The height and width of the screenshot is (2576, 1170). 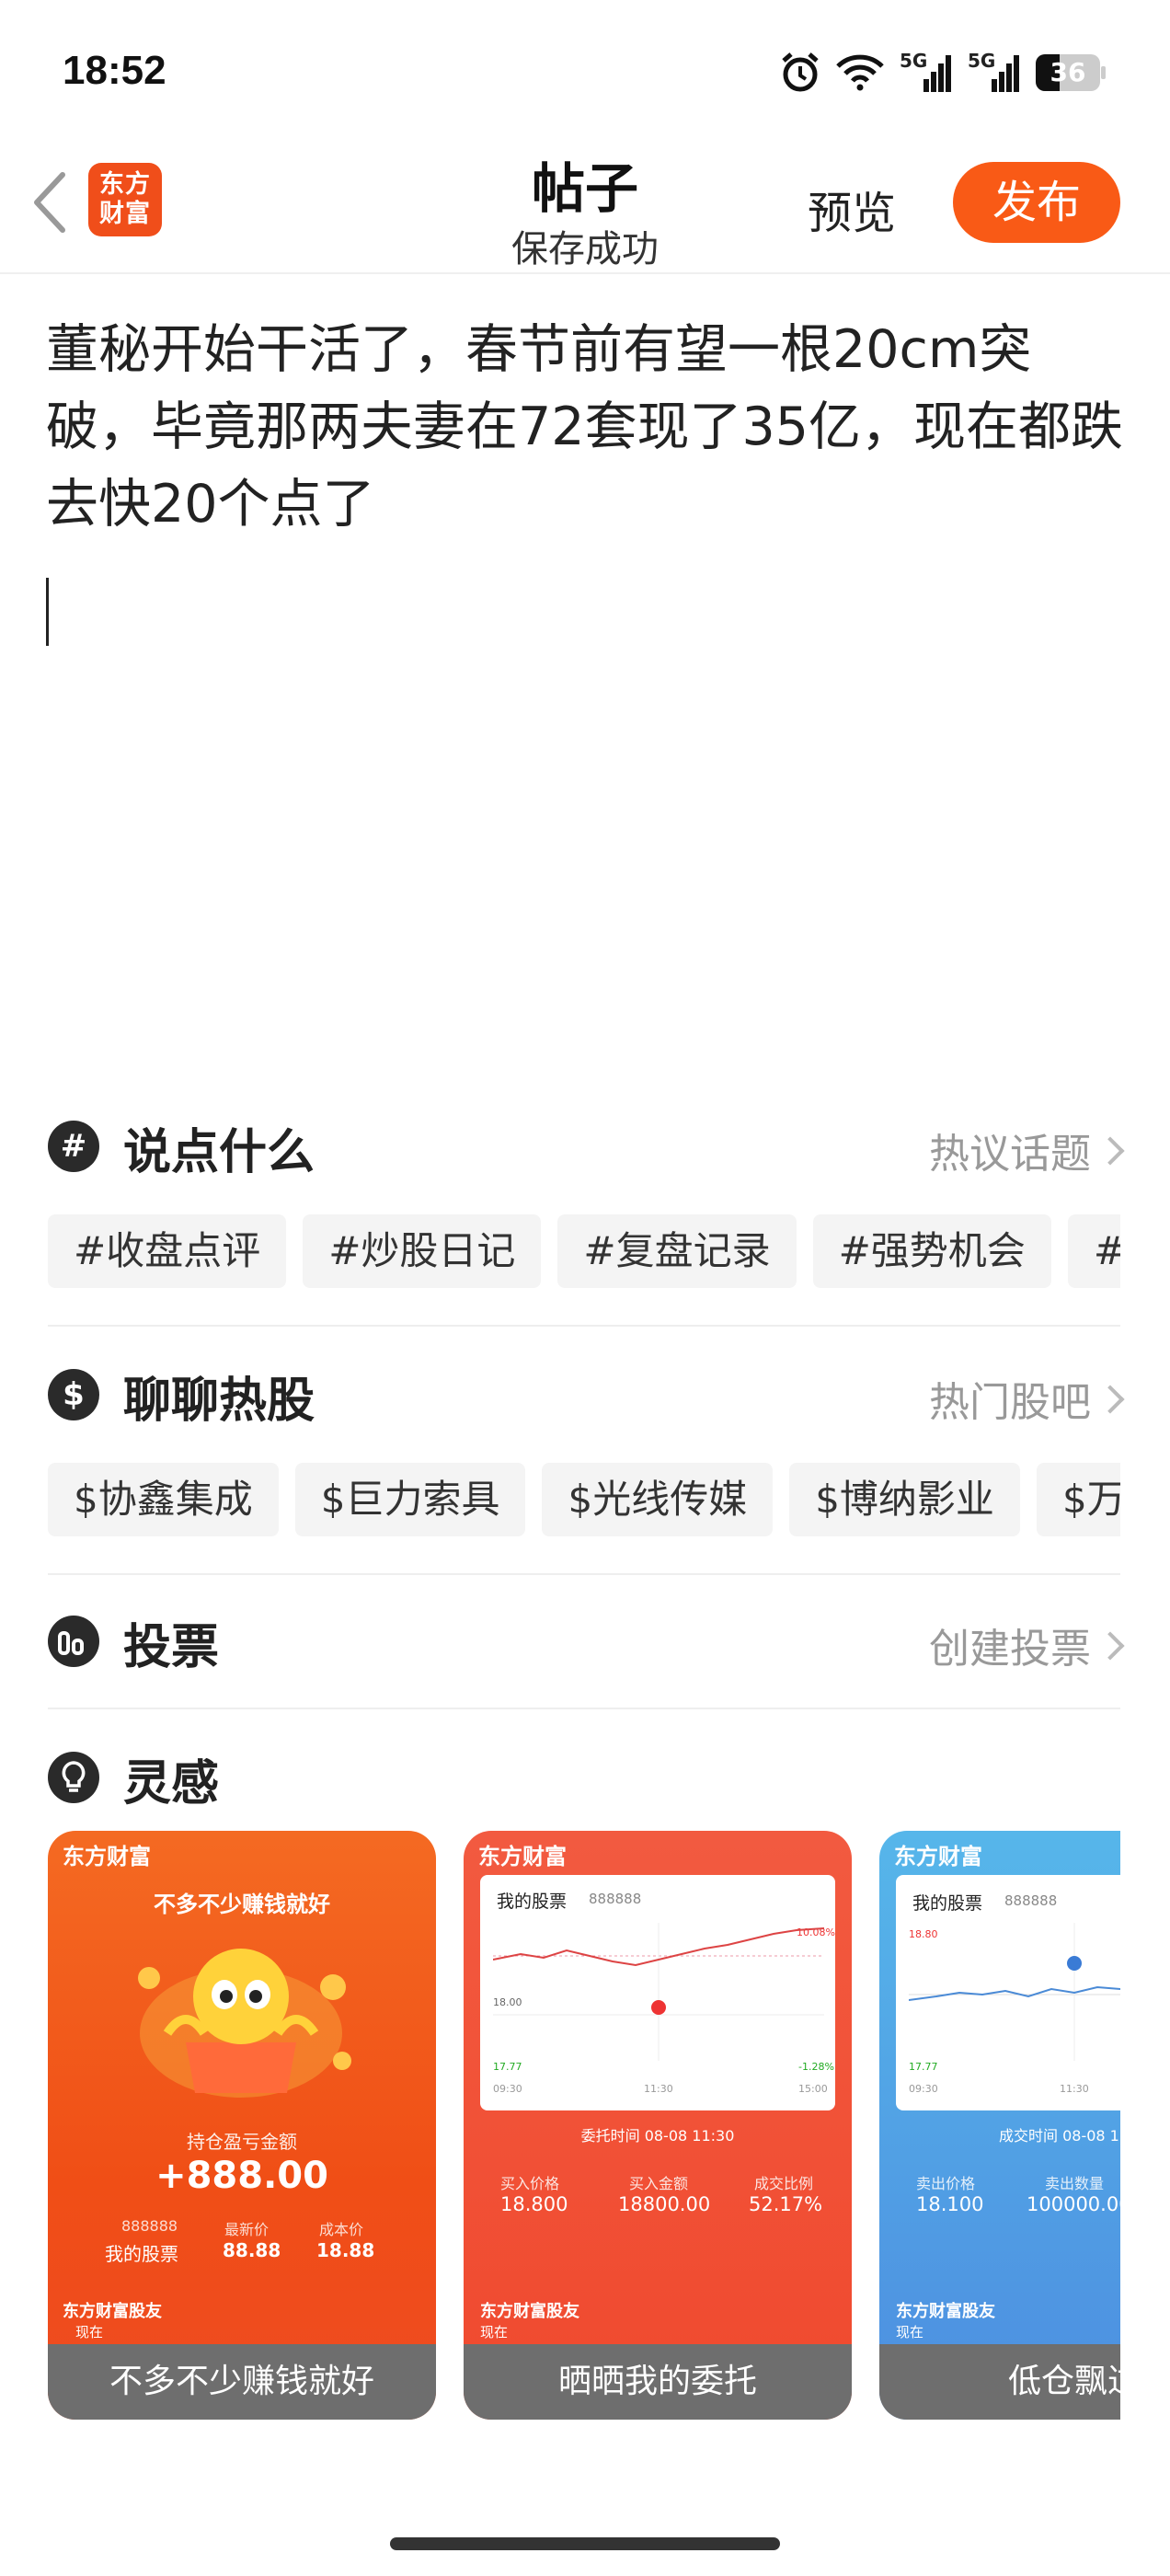 I want to click on card-amount-label: 持仓盈亏金额, so click(x=242, y=2142).